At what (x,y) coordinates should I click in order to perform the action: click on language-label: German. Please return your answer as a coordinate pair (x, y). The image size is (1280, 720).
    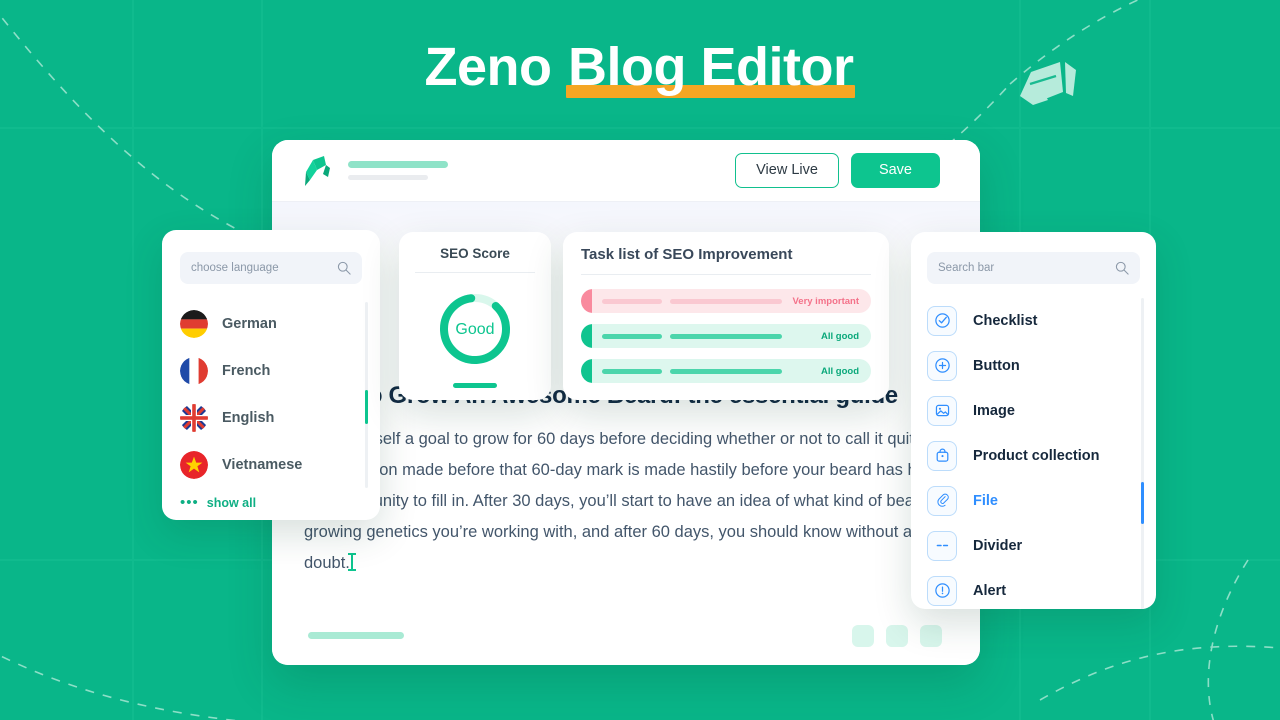
    Looking at the image, I should click on (249, 323).